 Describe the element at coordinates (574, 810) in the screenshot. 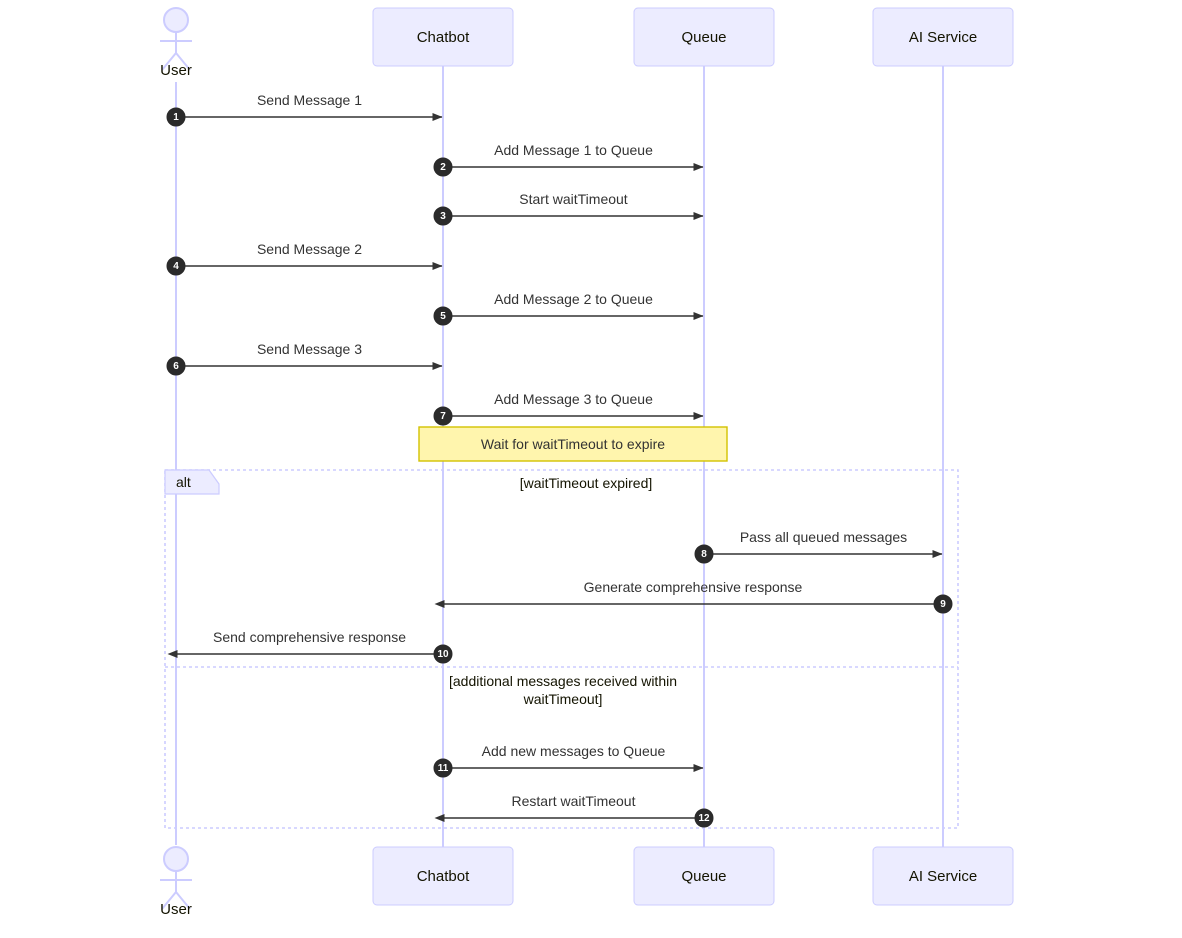

I see `message-12: Restart waitTimeout 12` at that location.